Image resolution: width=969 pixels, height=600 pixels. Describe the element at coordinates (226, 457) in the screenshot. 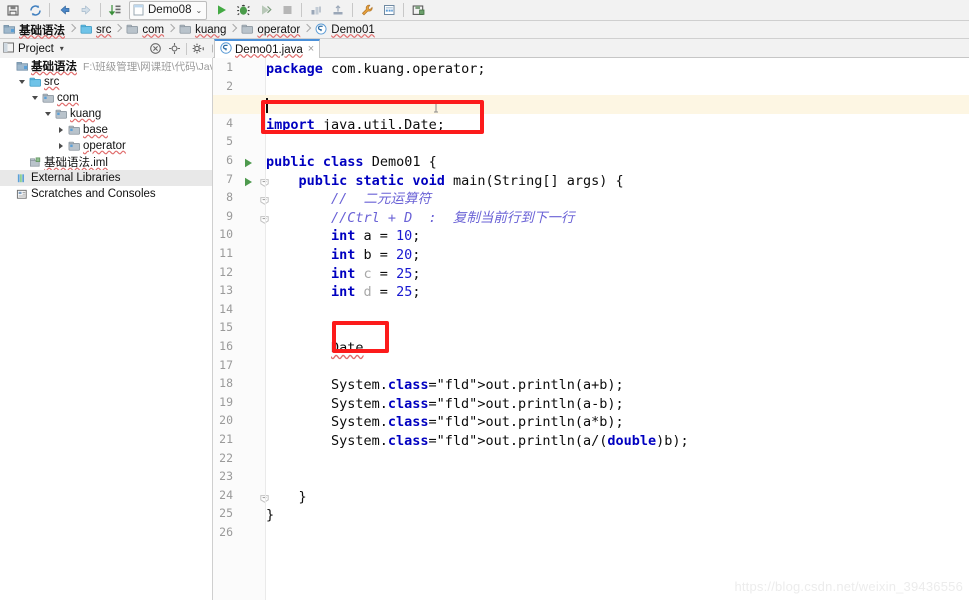

I see `gutter-line-number: 22` at that location.